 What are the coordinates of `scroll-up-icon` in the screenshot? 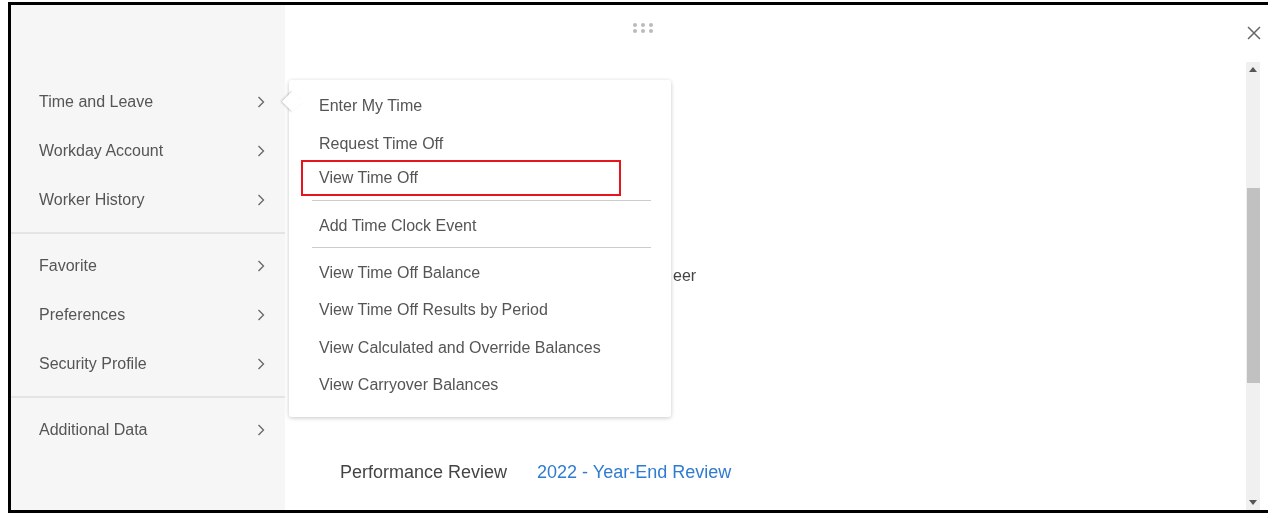 It's located at (1253, 69).